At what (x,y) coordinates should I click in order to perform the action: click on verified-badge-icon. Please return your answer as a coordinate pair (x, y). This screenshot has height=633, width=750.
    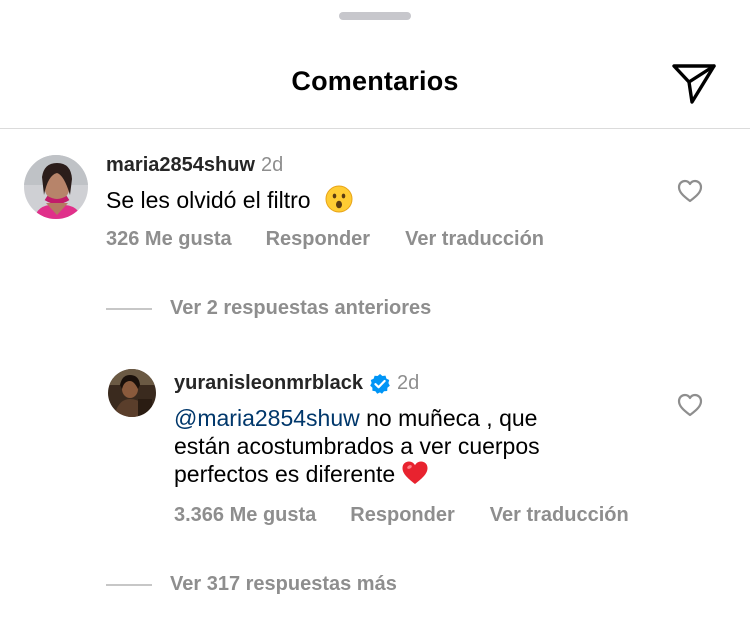
    Looking at the image, I should click on (380, 384).